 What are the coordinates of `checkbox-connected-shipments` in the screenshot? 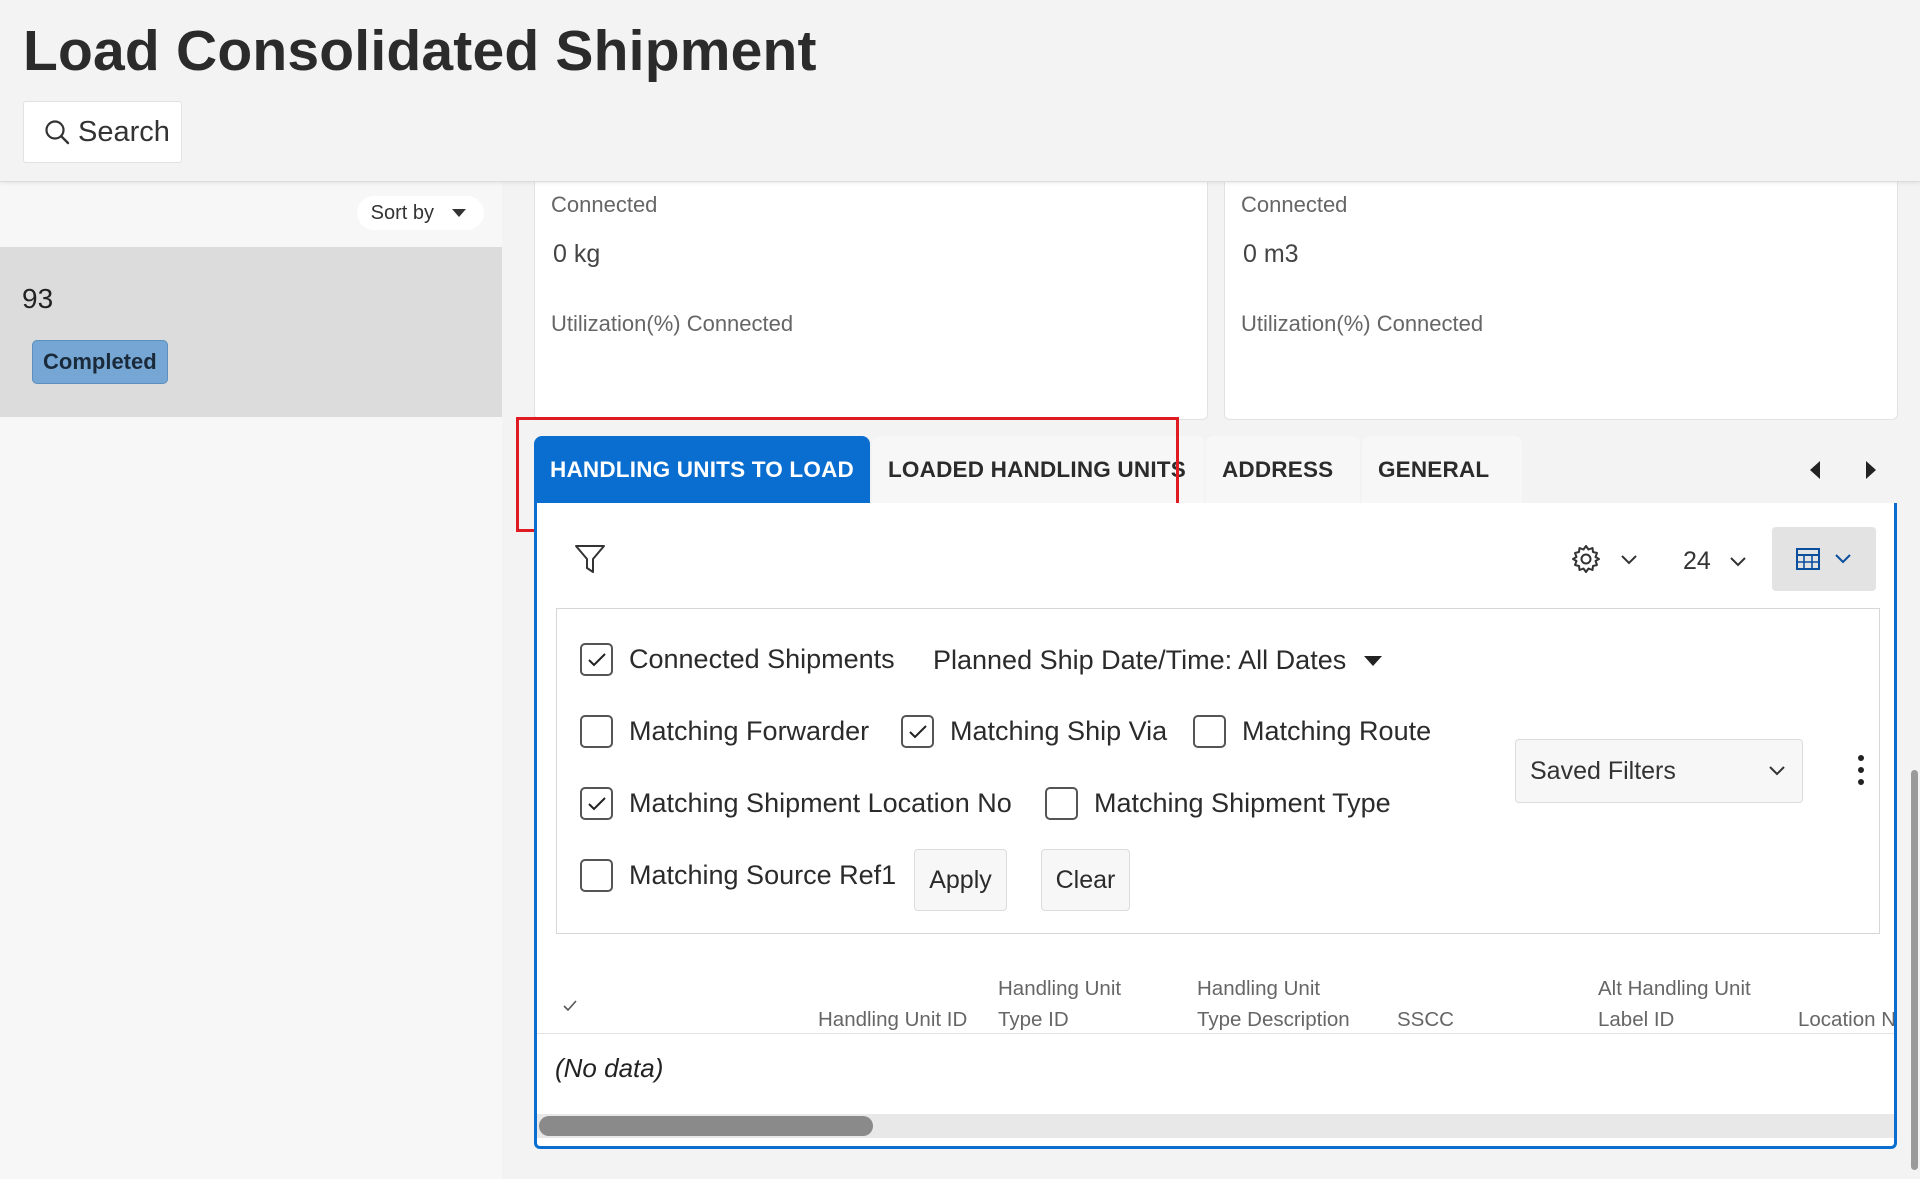 It's located at (596, 659).